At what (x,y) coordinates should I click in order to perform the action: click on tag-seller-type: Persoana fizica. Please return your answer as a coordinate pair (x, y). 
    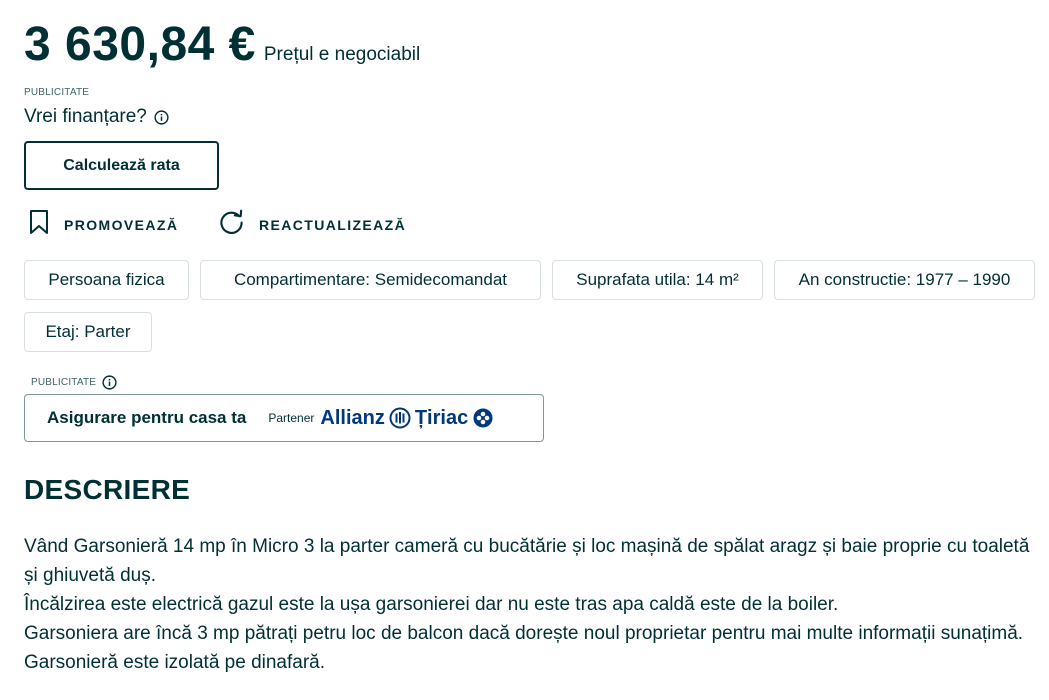
    Looking at the image, I should click on (106, 280).